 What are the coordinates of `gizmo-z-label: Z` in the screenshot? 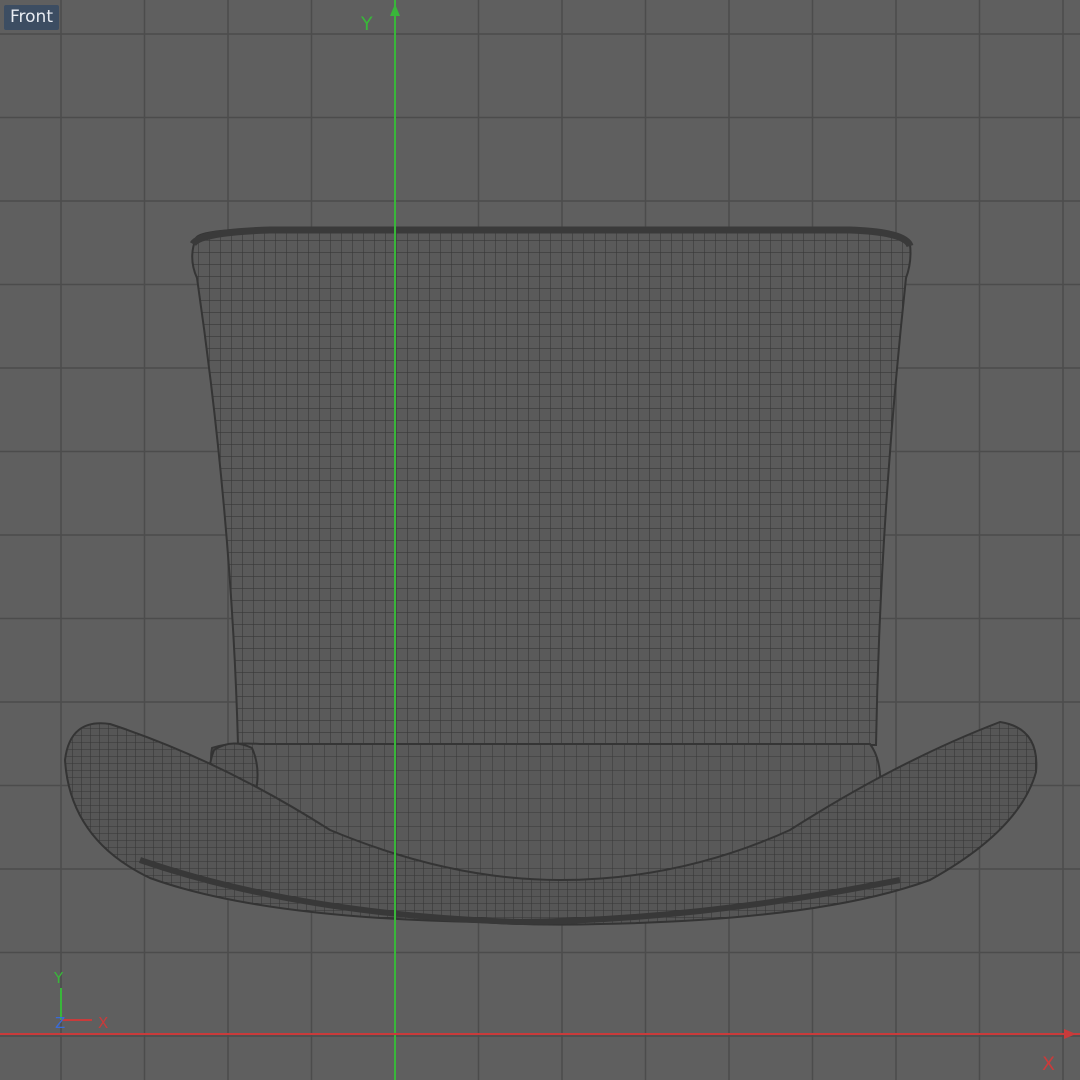 It's located at (60, 1023).